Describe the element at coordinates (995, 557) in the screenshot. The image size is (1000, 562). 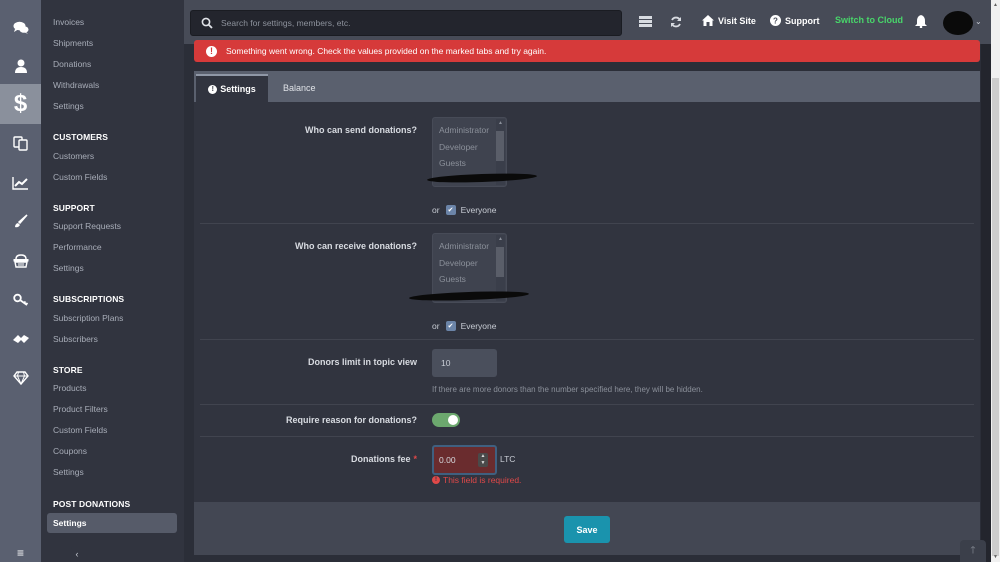
I see `scroll-down-arrow-icon: ▼` at that location.